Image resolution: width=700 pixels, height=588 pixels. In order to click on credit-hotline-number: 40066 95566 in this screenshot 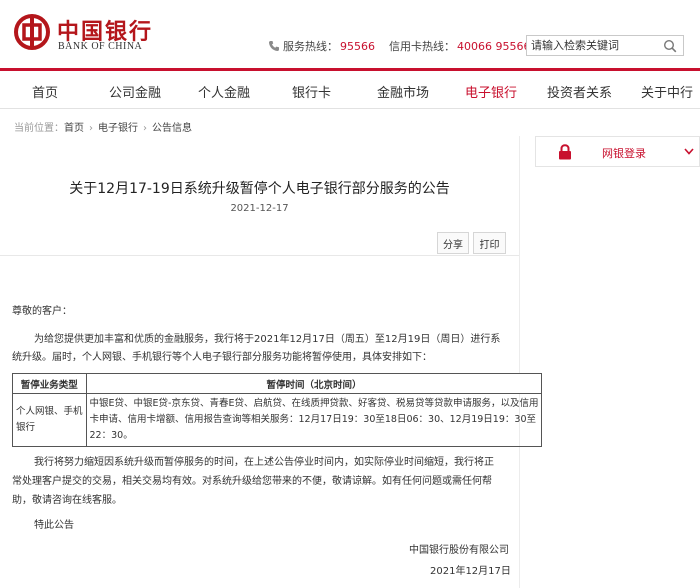, I will do `click(494, 46)`.